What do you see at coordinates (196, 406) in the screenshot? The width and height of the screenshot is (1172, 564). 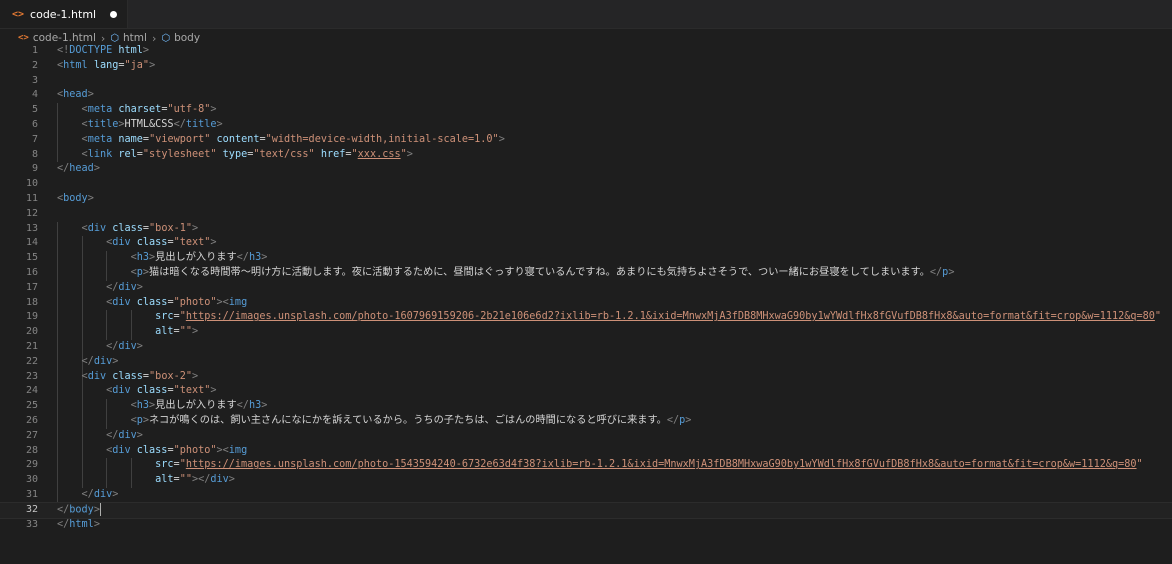 I see `code-token: 見出しが入ります` at bounding box center [196, 406].